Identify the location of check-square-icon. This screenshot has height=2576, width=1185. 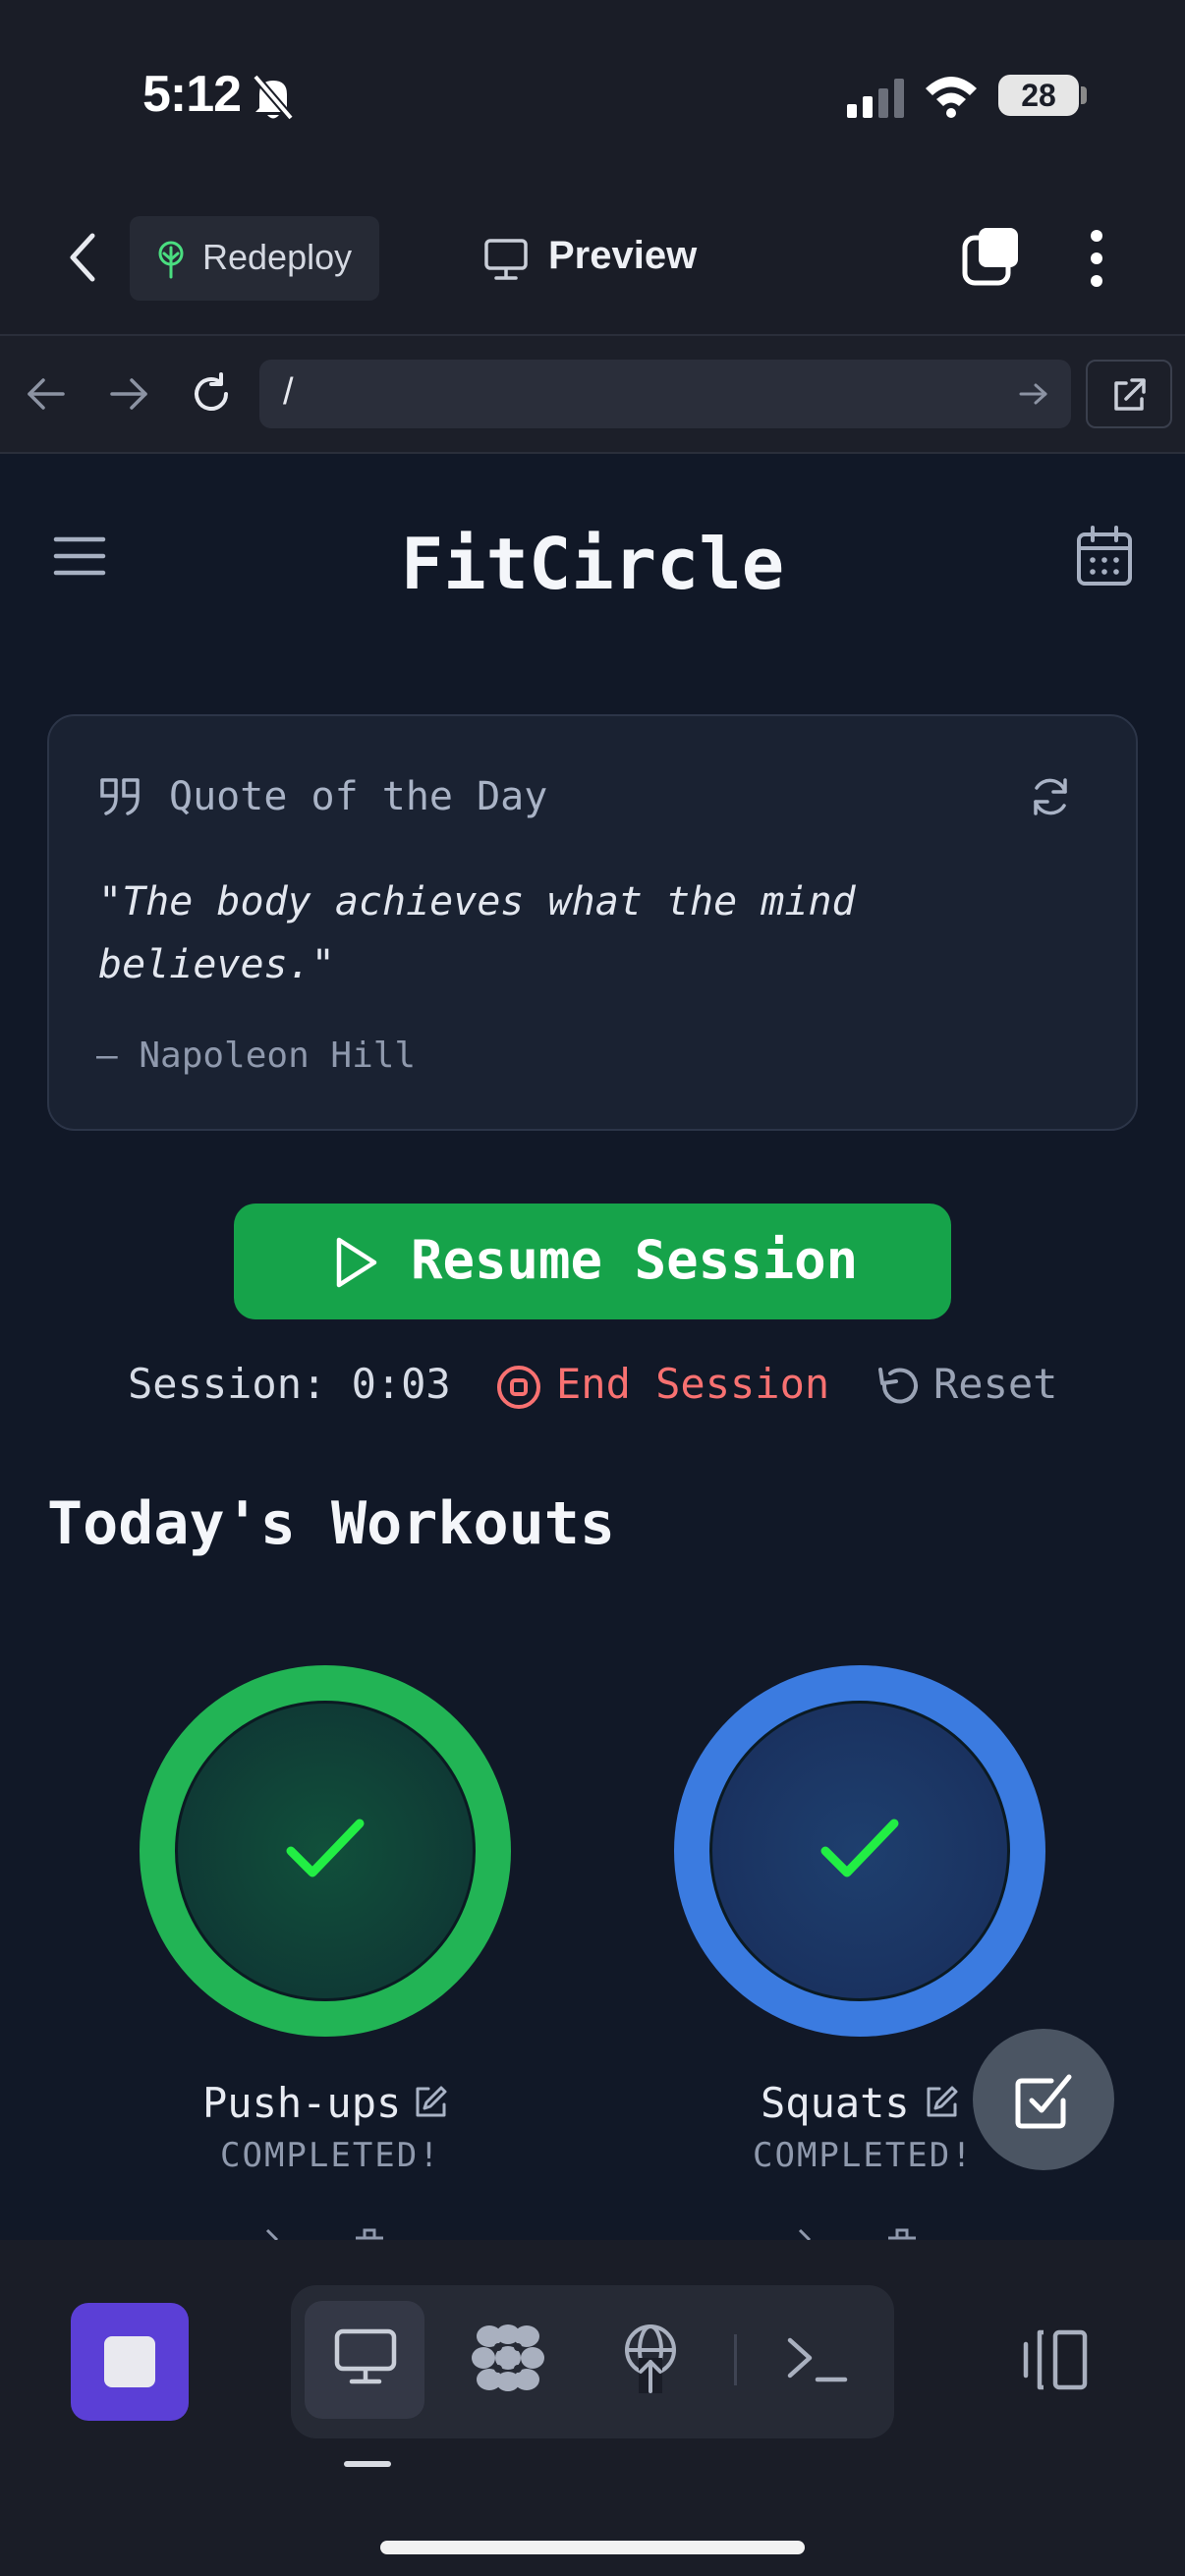
(1044, 2101).